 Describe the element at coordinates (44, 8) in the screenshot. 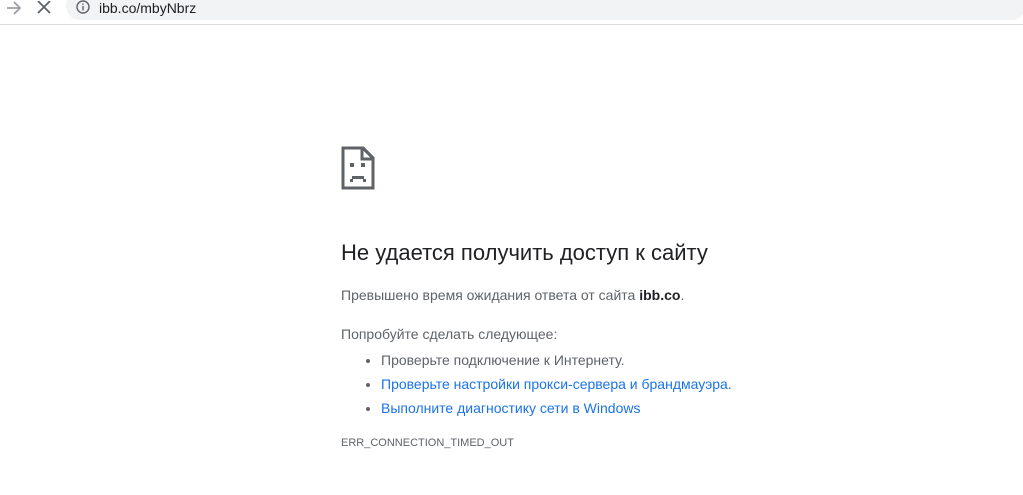

I see `close-icon` at that location.